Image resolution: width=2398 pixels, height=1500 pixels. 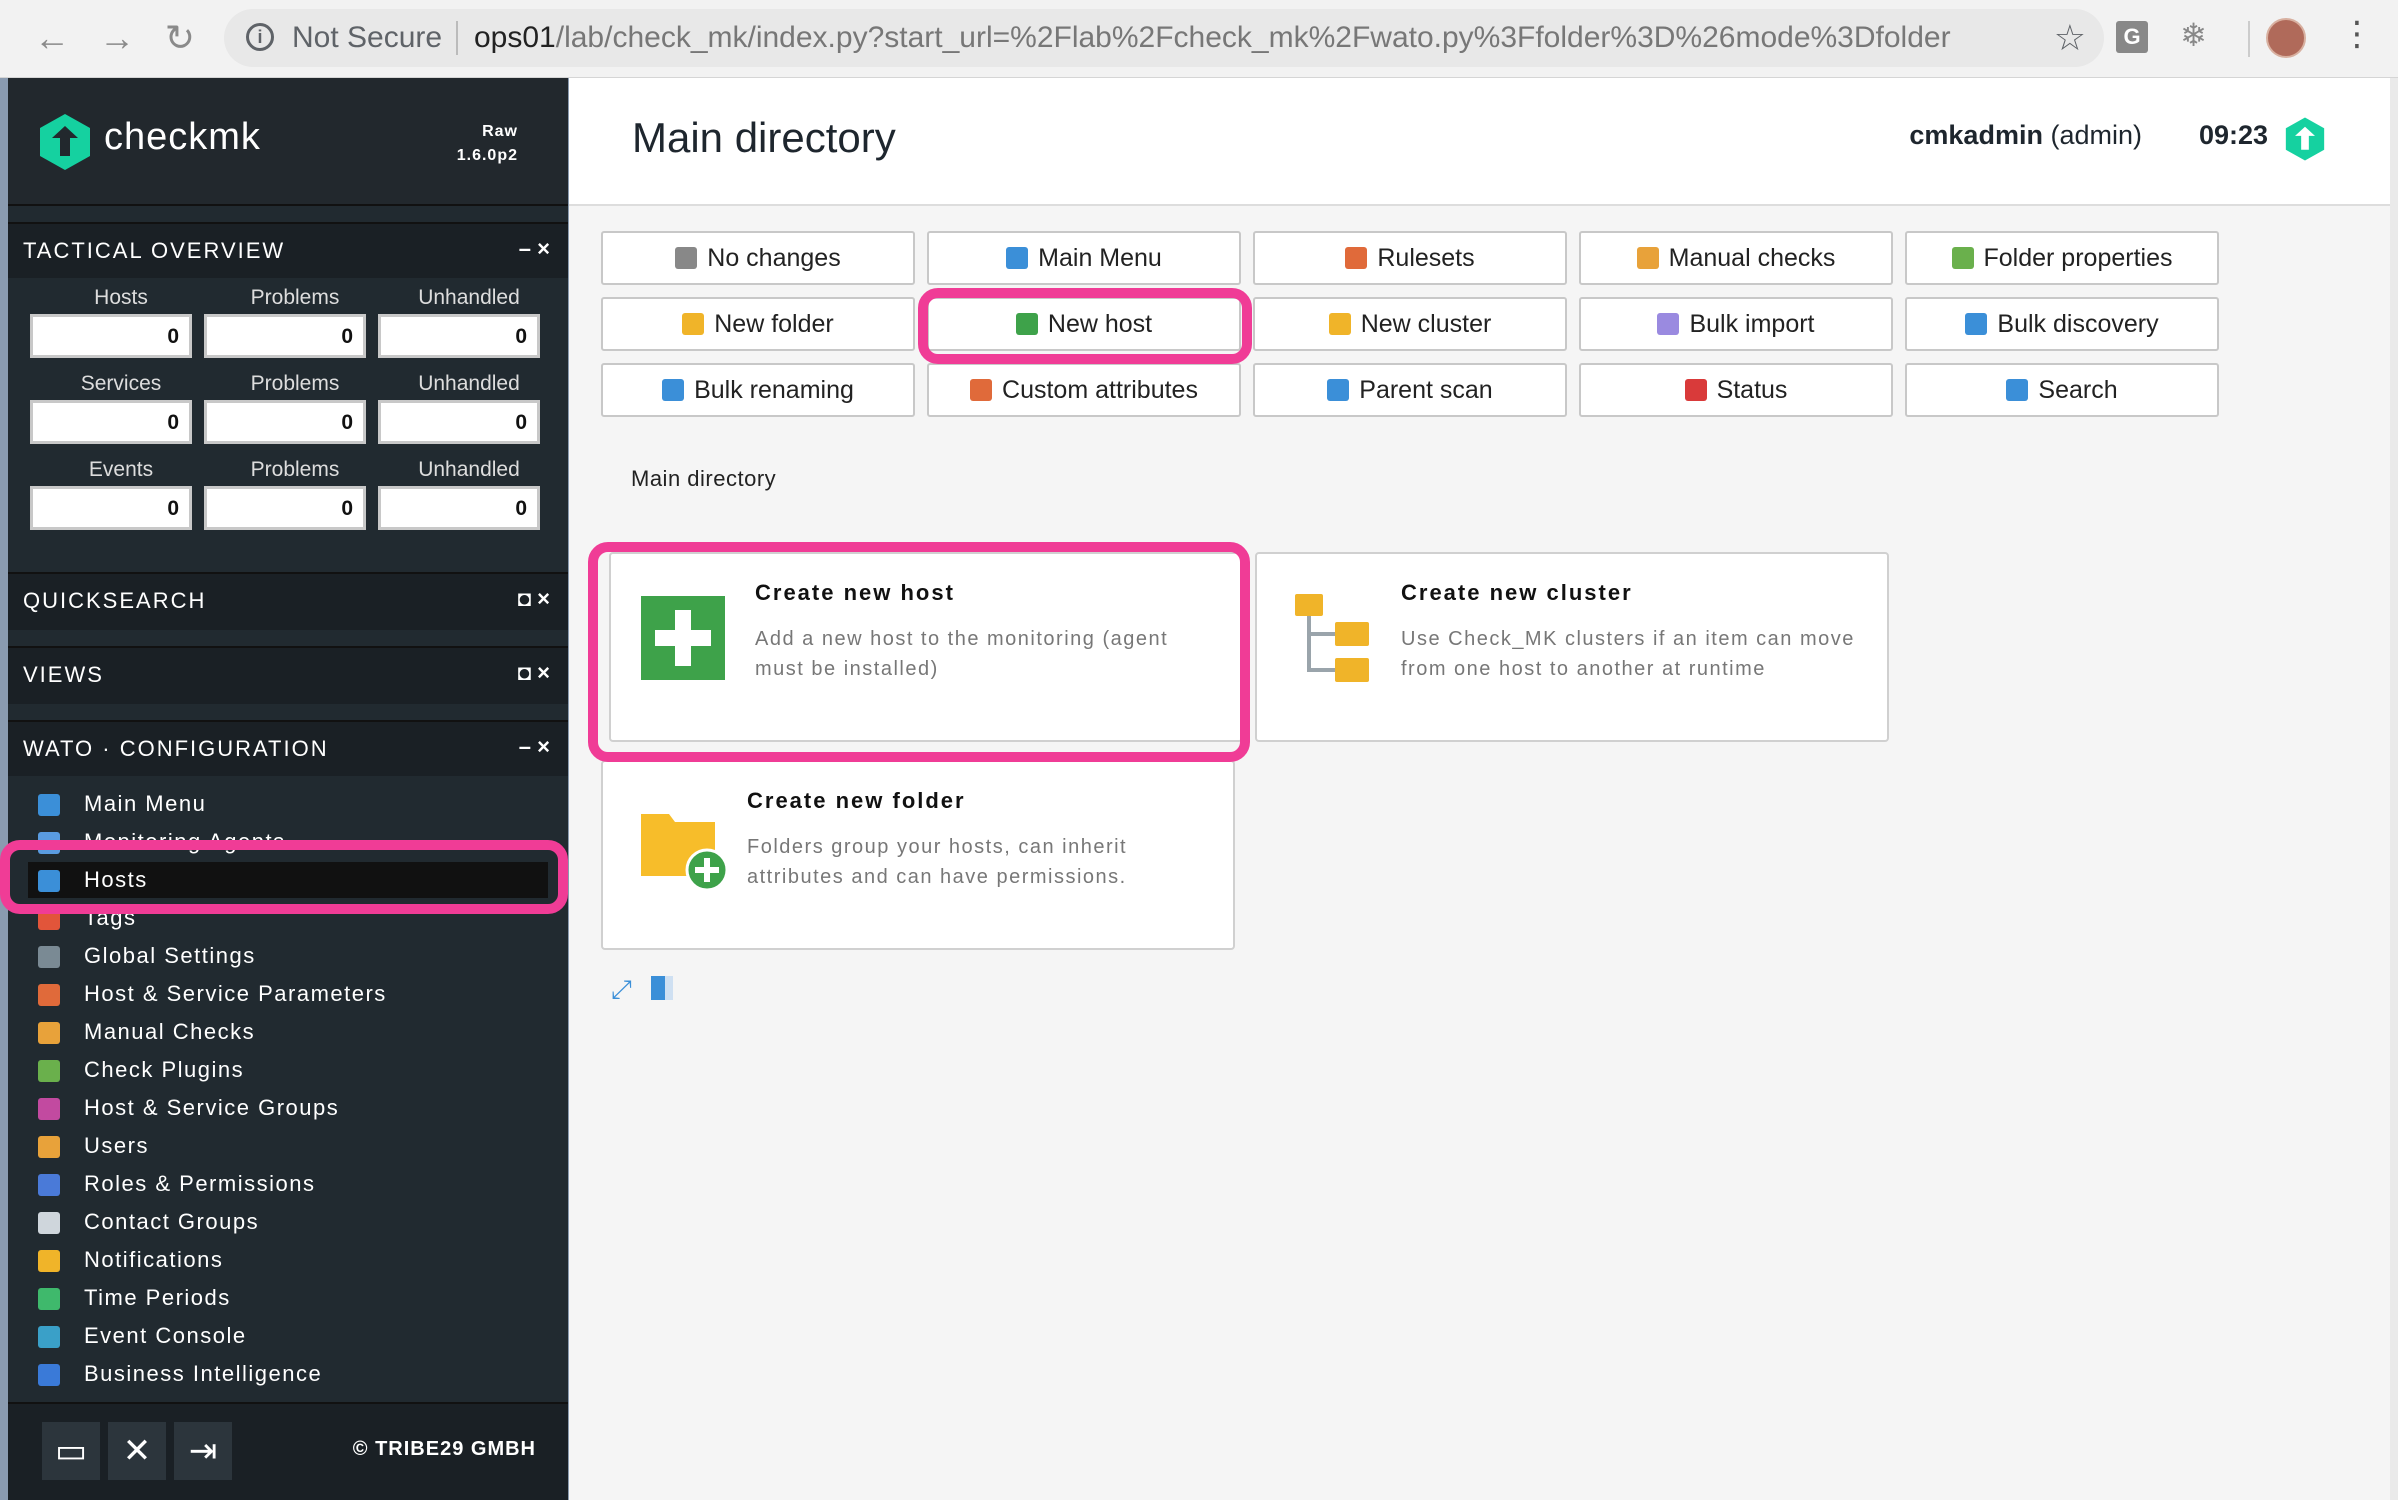 What do you see at coordinates (288, 880) in the screenshot?
I see `wato-item-hosts: Hosts` at bounding box center [288, 880].